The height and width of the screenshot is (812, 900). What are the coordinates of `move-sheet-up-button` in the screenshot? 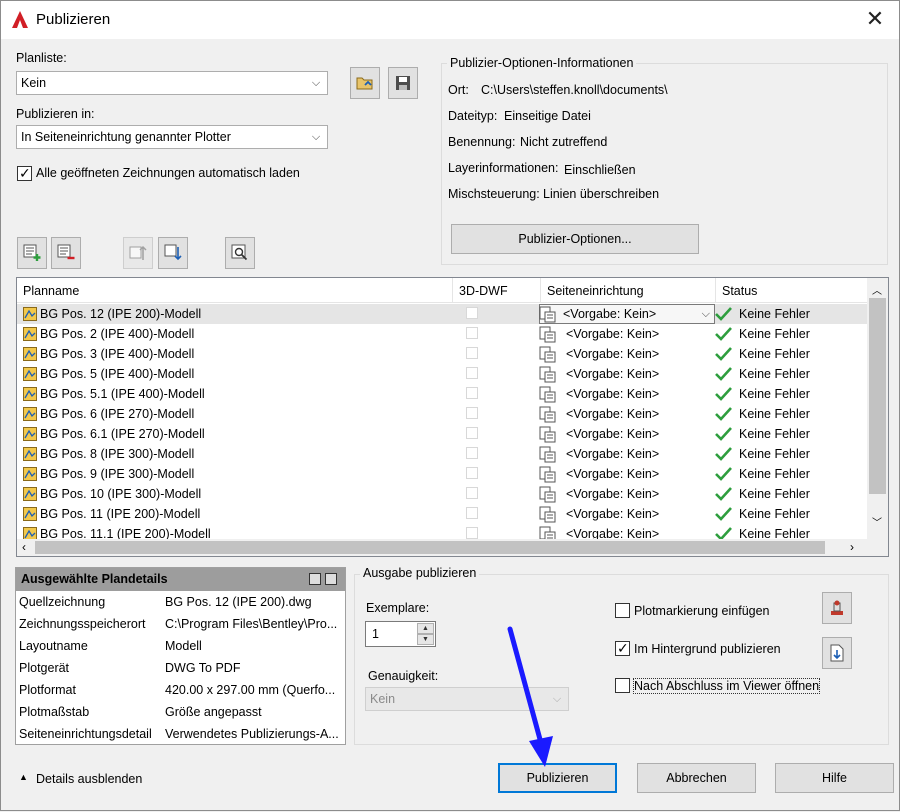 It's located at (138, 253).